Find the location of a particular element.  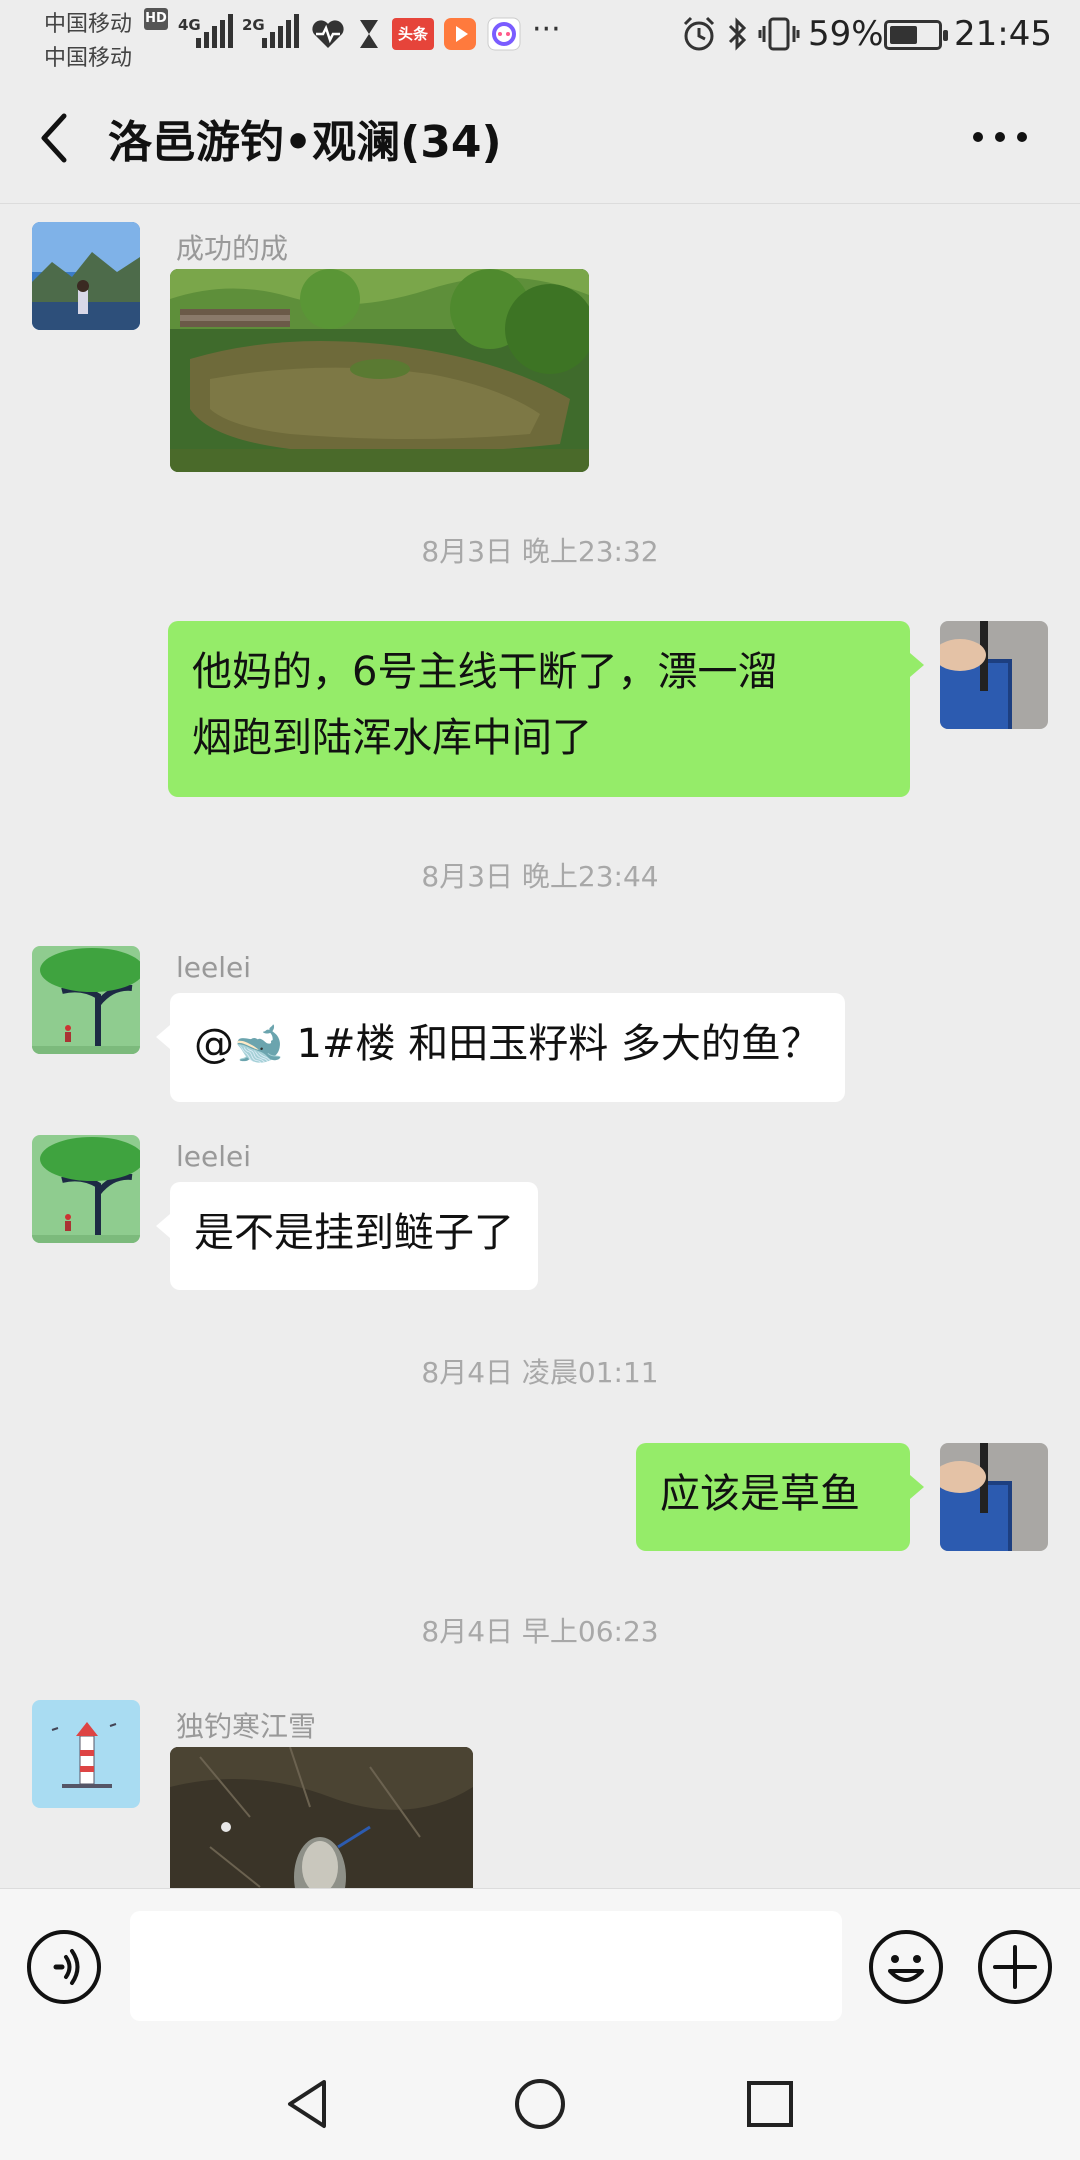

health-heart-icon is located at coordinates (328, 34).